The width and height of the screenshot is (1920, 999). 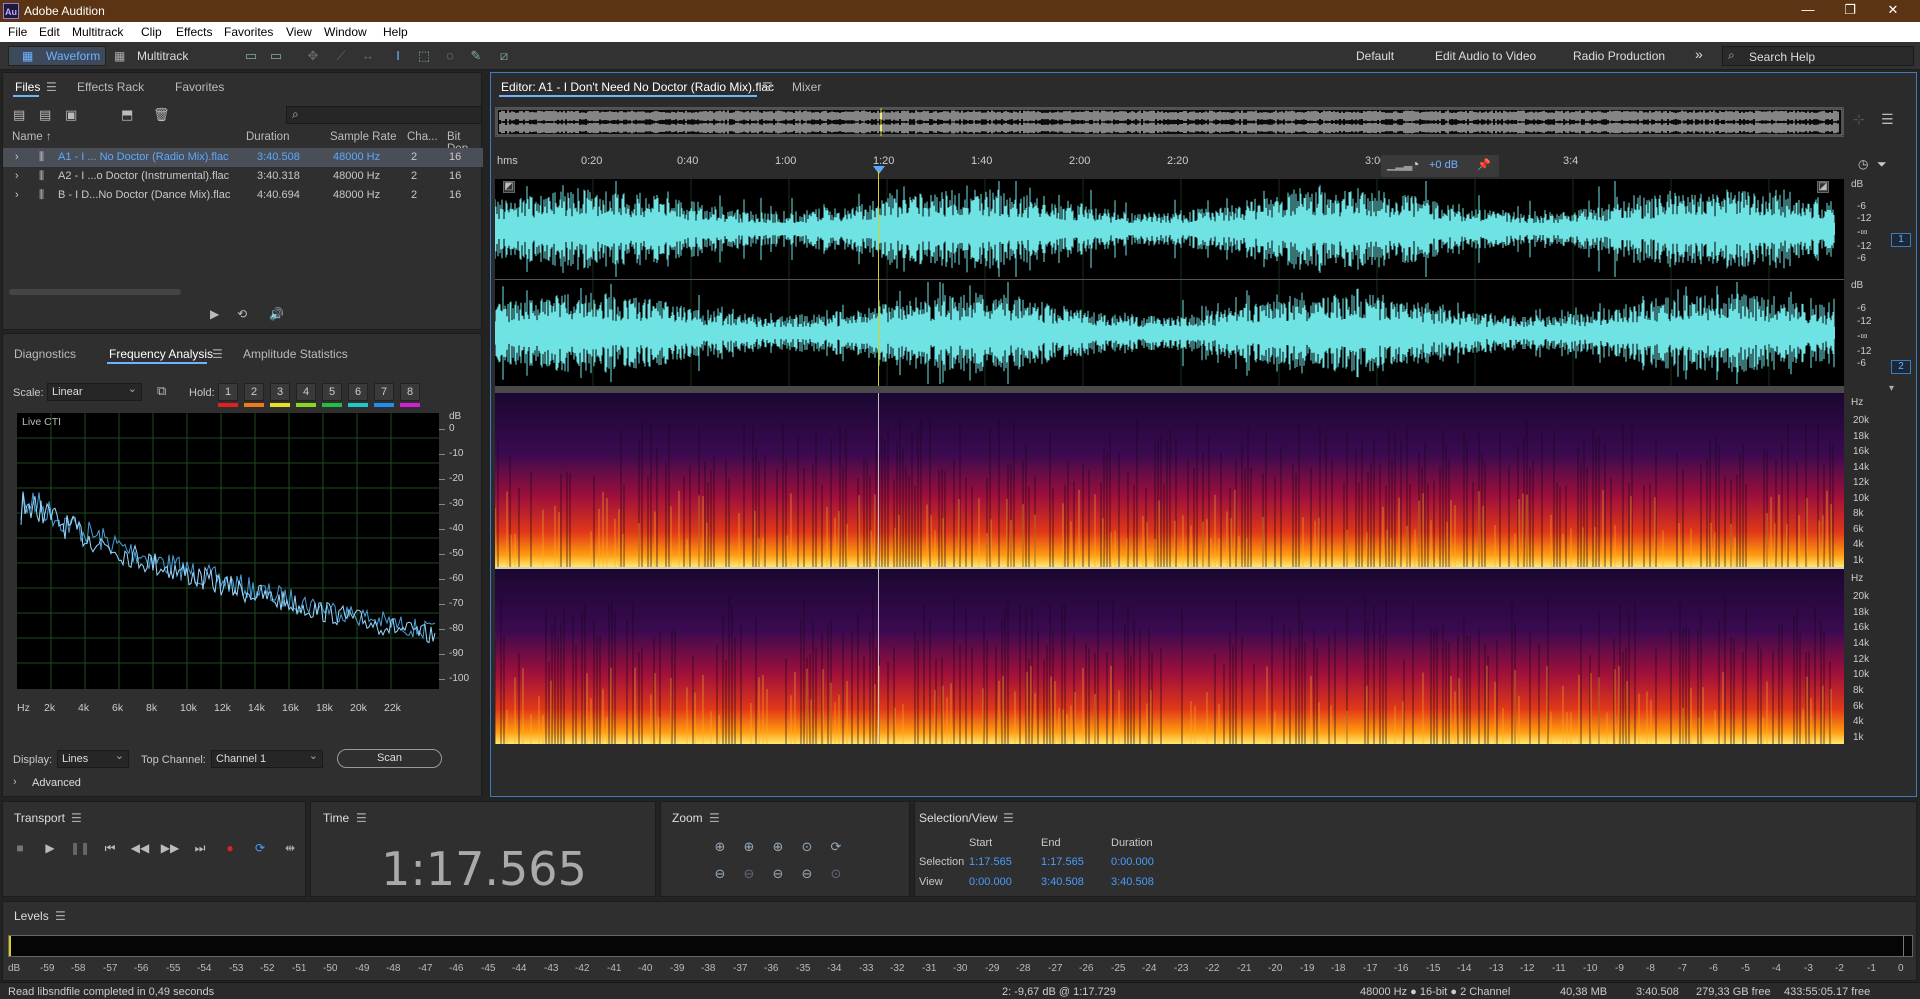 I want to click on import-file-icon: ▤, so click(x=45, y=115).